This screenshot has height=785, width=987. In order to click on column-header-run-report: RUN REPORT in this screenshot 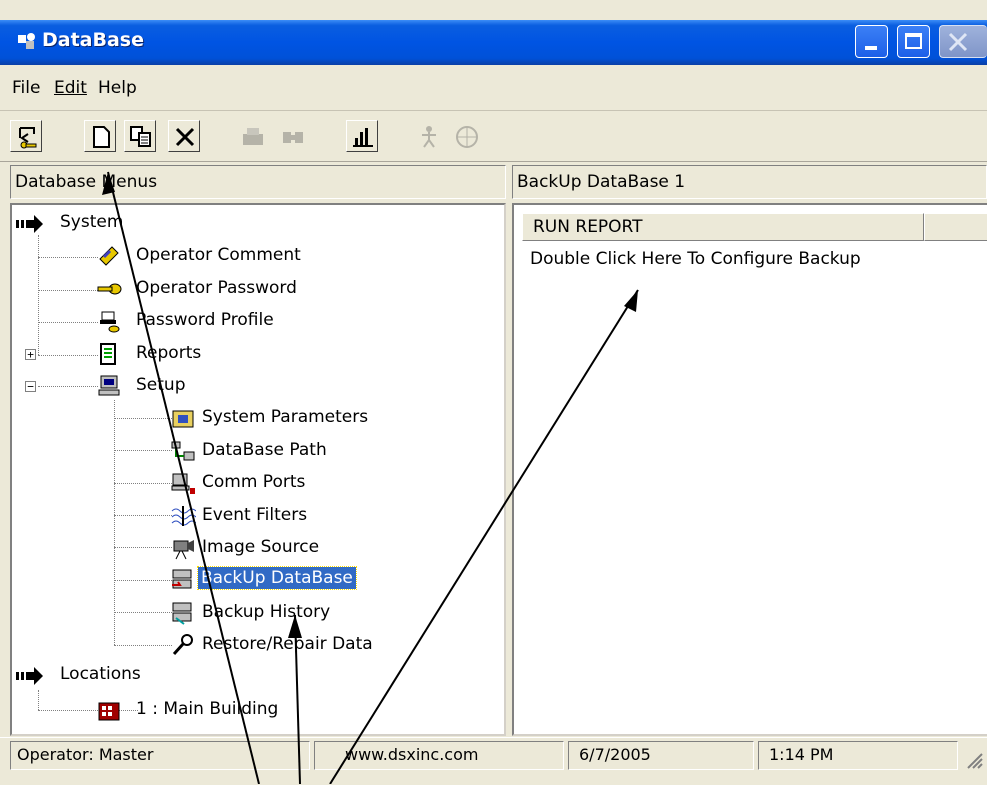, I will do `click(723, 227)`.